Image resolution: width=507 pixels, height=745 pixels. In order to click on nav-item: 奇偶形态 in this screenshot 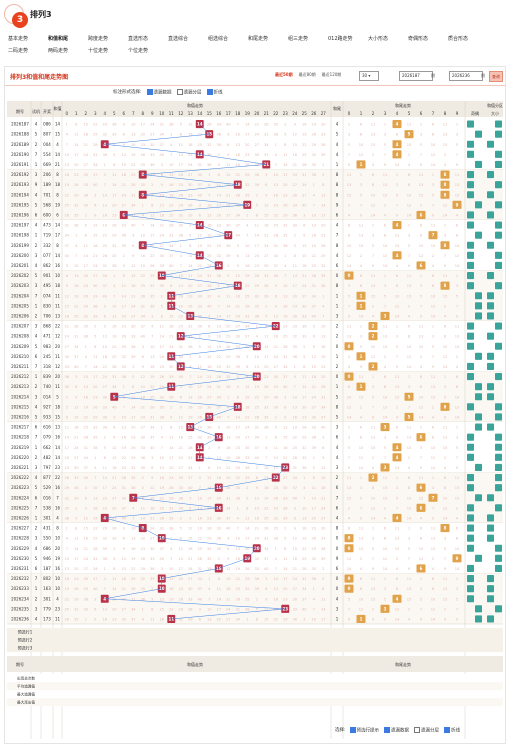, I will do `click(428, 38)`.